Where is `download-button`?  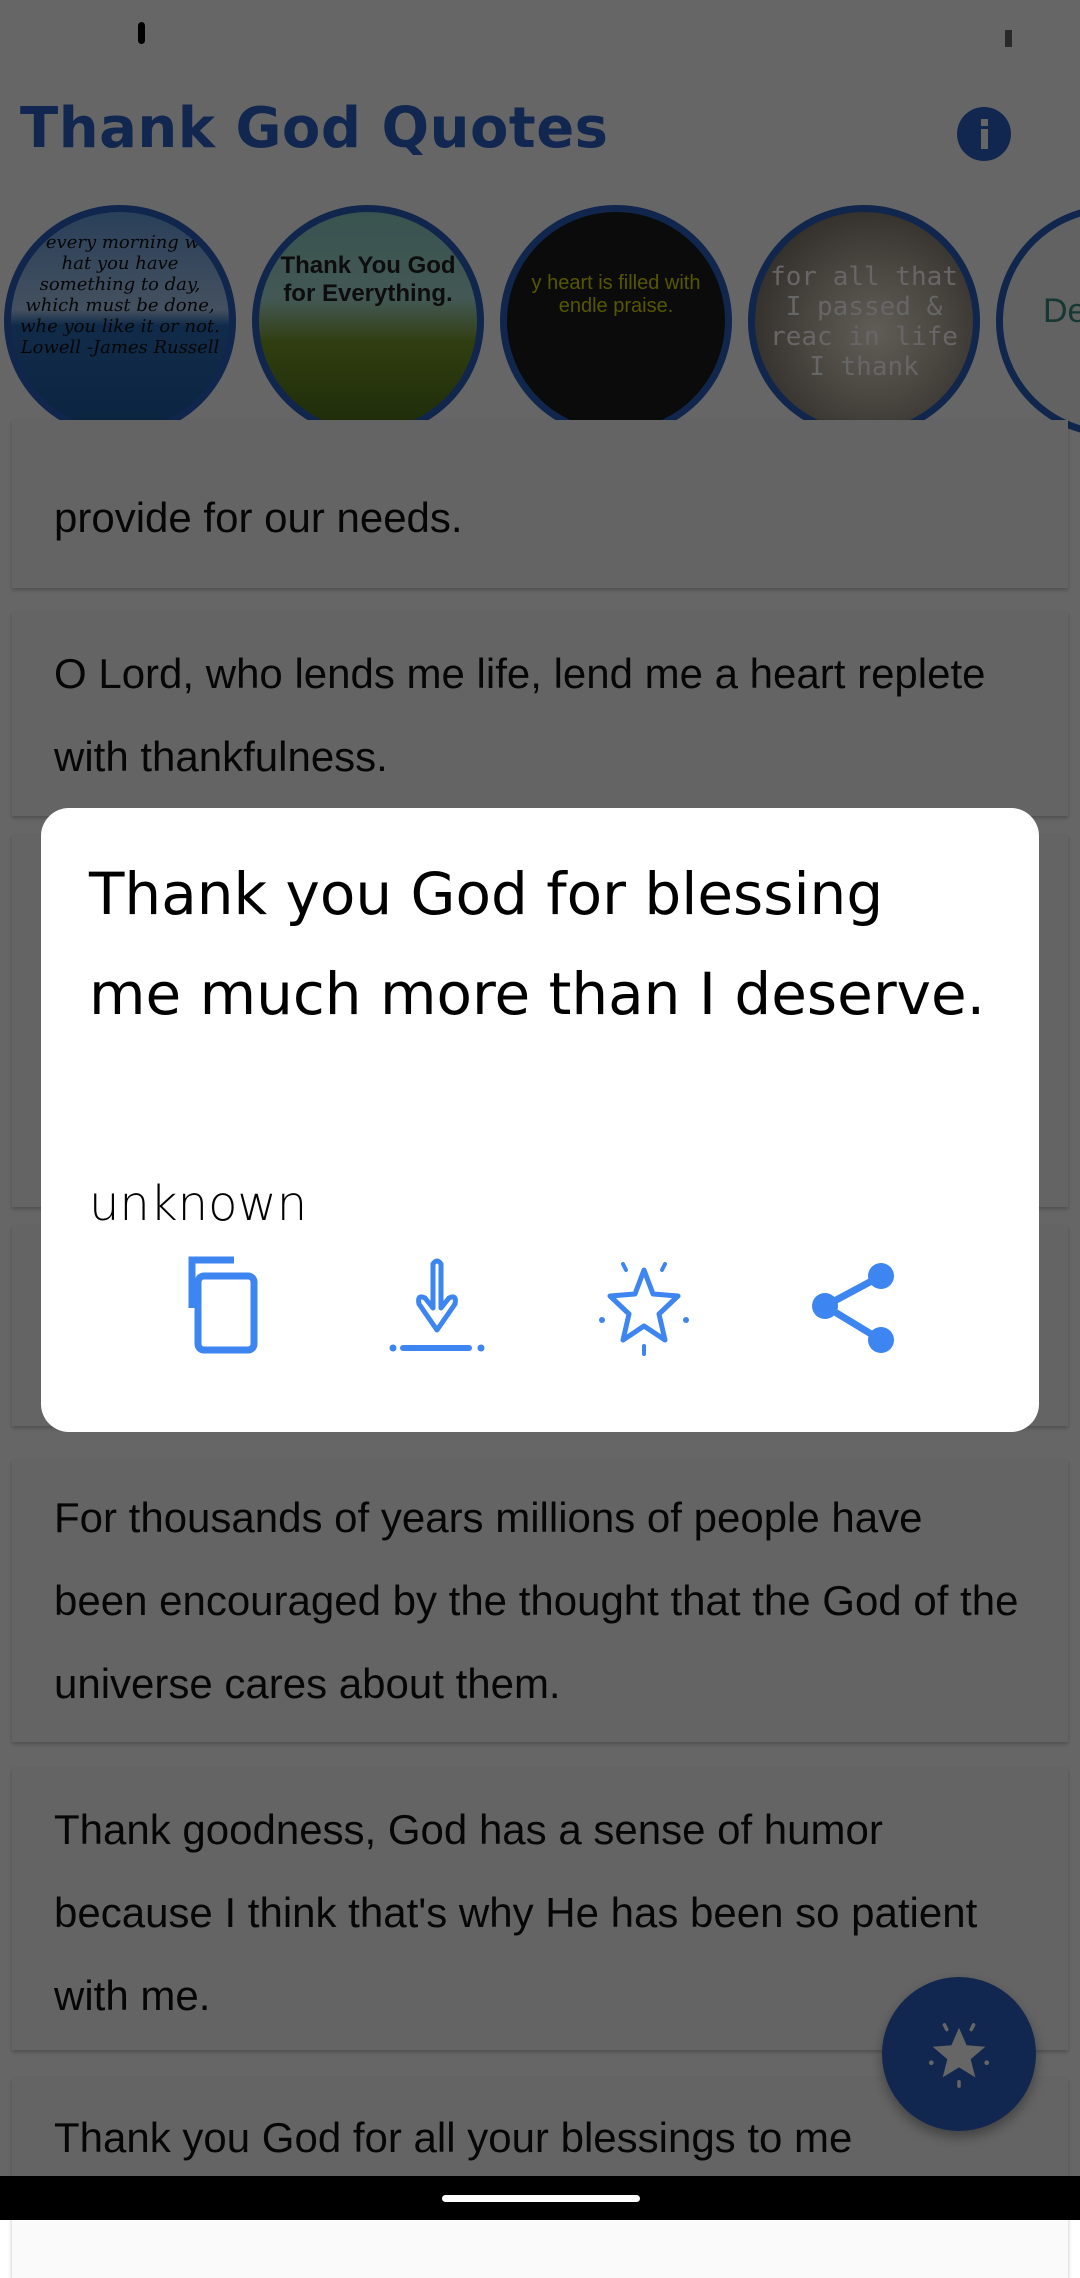 download-button is located at coordinates (437, 1306).